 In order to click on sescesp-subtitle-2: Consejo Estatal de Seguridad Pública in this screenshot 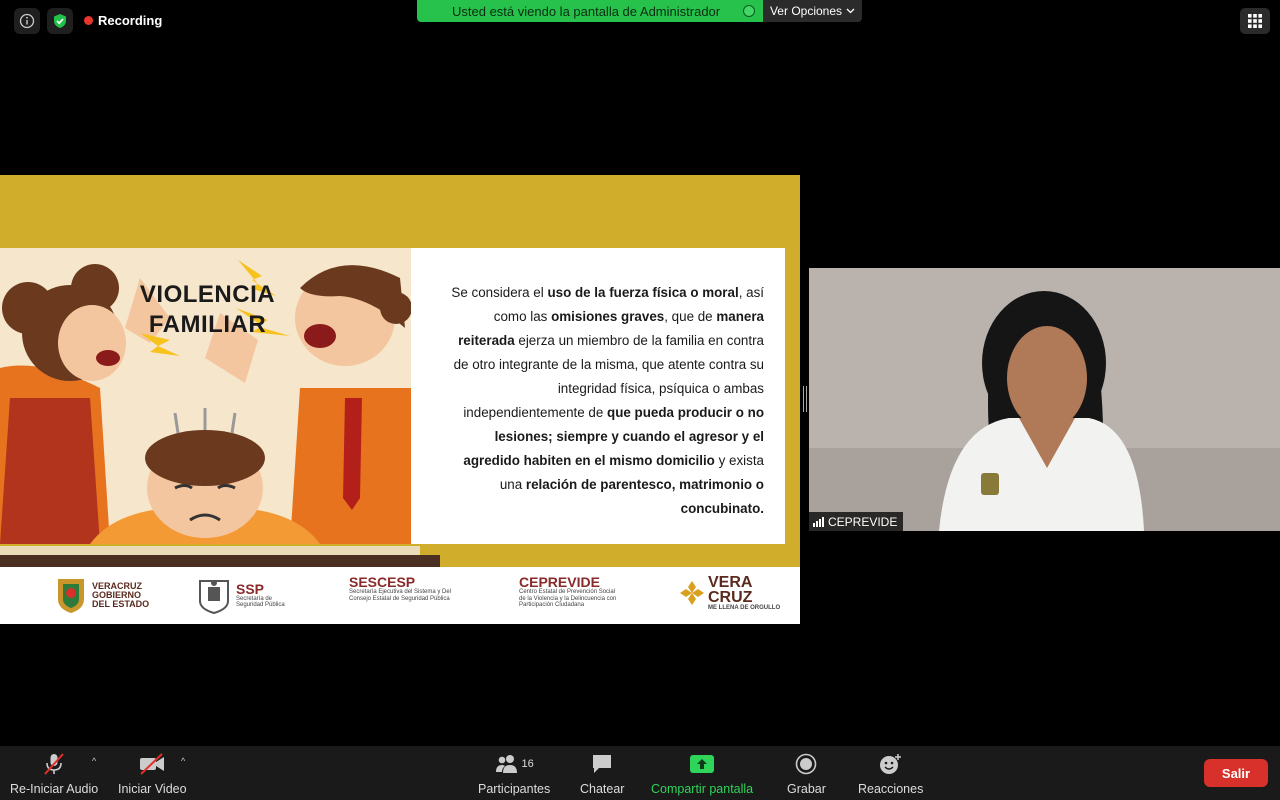, I will do `click(399, 598)`.